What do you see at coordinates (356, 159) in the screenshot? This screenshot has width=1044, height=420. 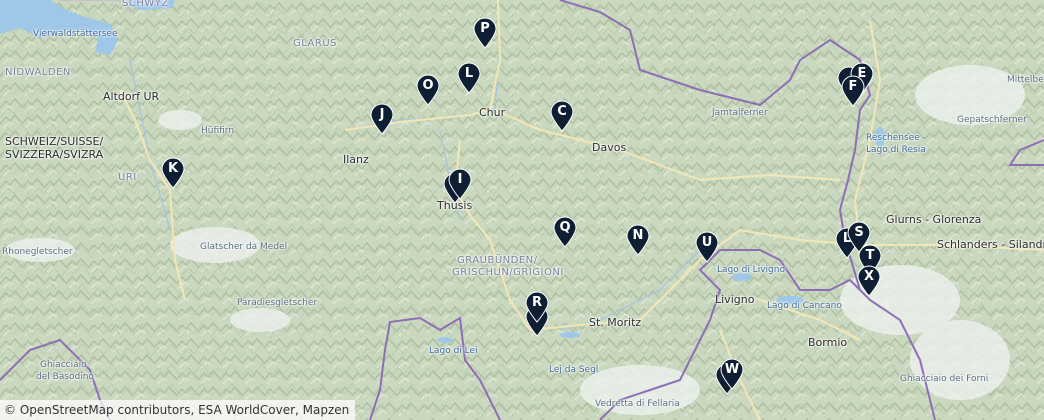 I see `label-ilanz: Ilanz` at bounding box center [356, 159].